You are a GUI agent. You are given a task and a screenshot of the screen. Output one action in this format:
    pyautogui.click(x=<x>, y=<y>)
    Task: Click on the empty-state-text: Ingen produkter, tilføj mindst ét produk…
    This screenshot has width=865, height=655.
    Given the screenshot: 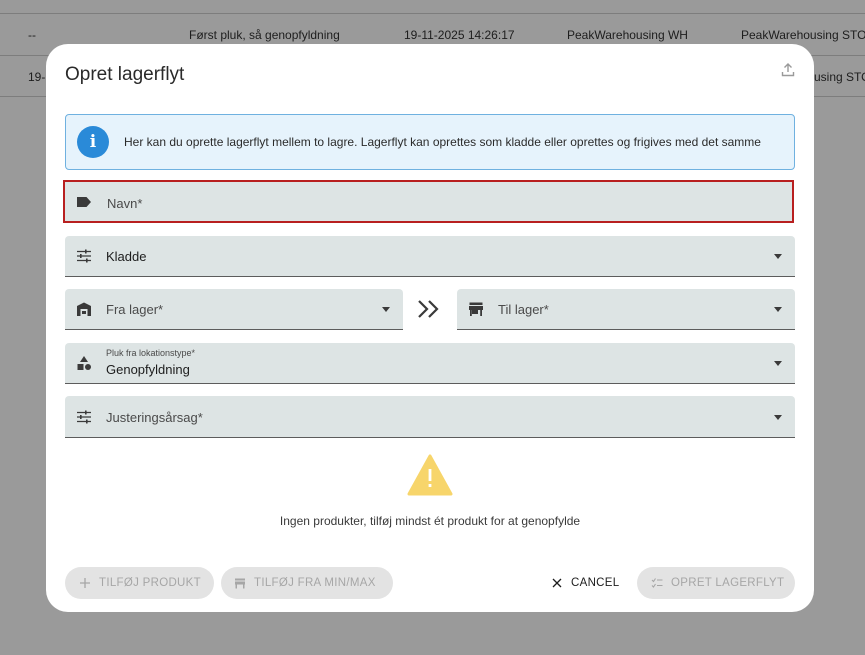 What is the action you would take?
    pyautogui.click(x=430, y=521)
    